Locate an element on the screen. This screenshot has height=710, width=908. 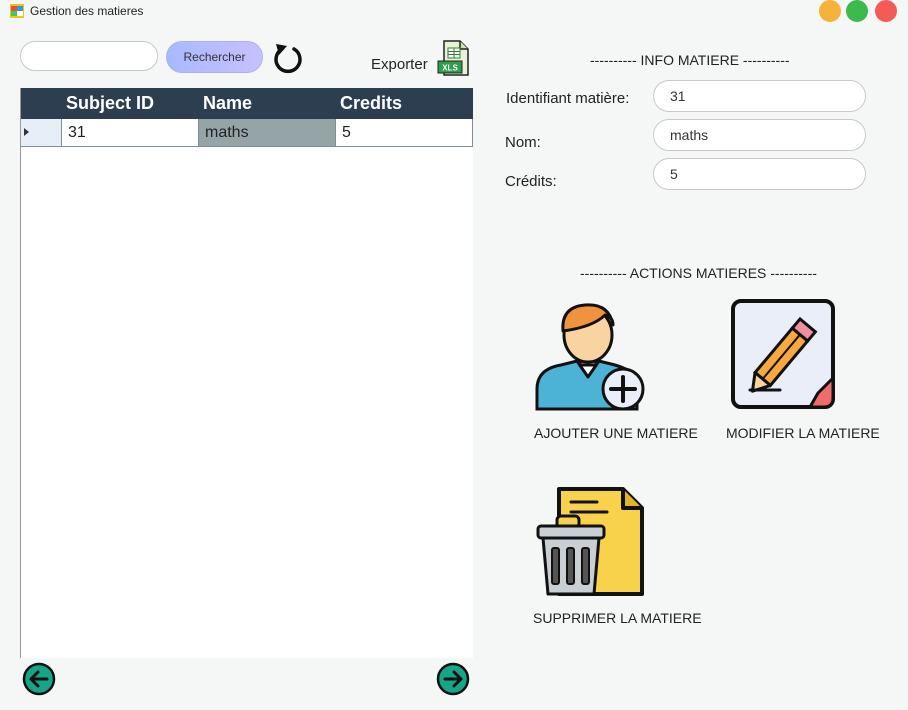
name-label: Nom: is located at coordinates (523, 142).